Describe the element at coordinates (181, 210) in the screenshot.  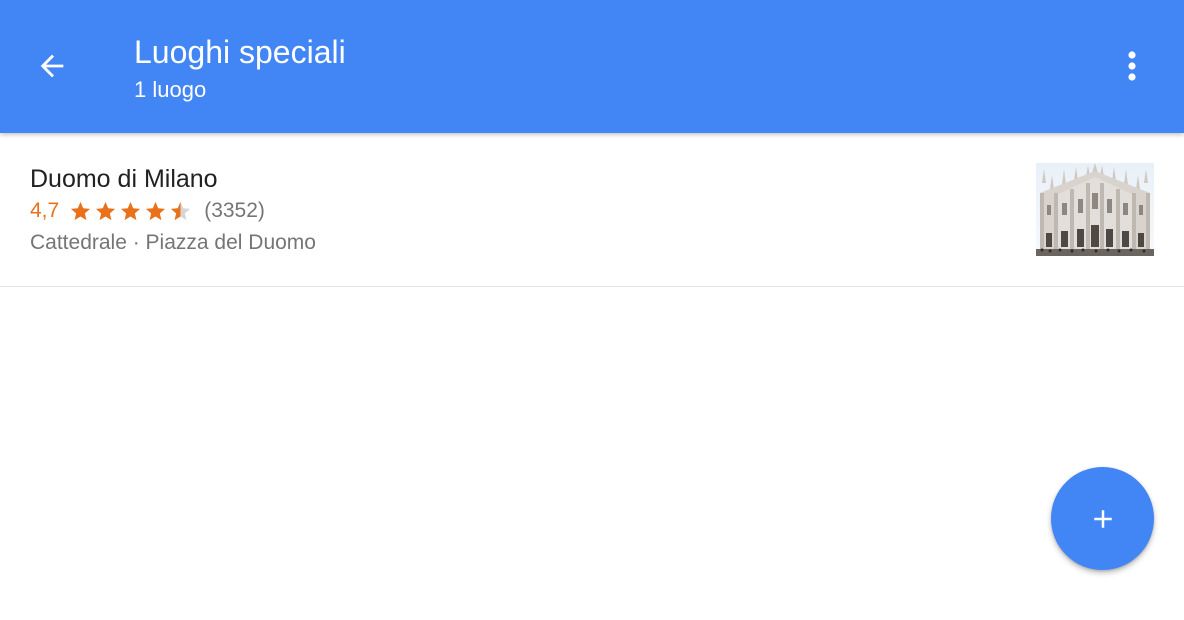
I see `star-half-icon` at that location.